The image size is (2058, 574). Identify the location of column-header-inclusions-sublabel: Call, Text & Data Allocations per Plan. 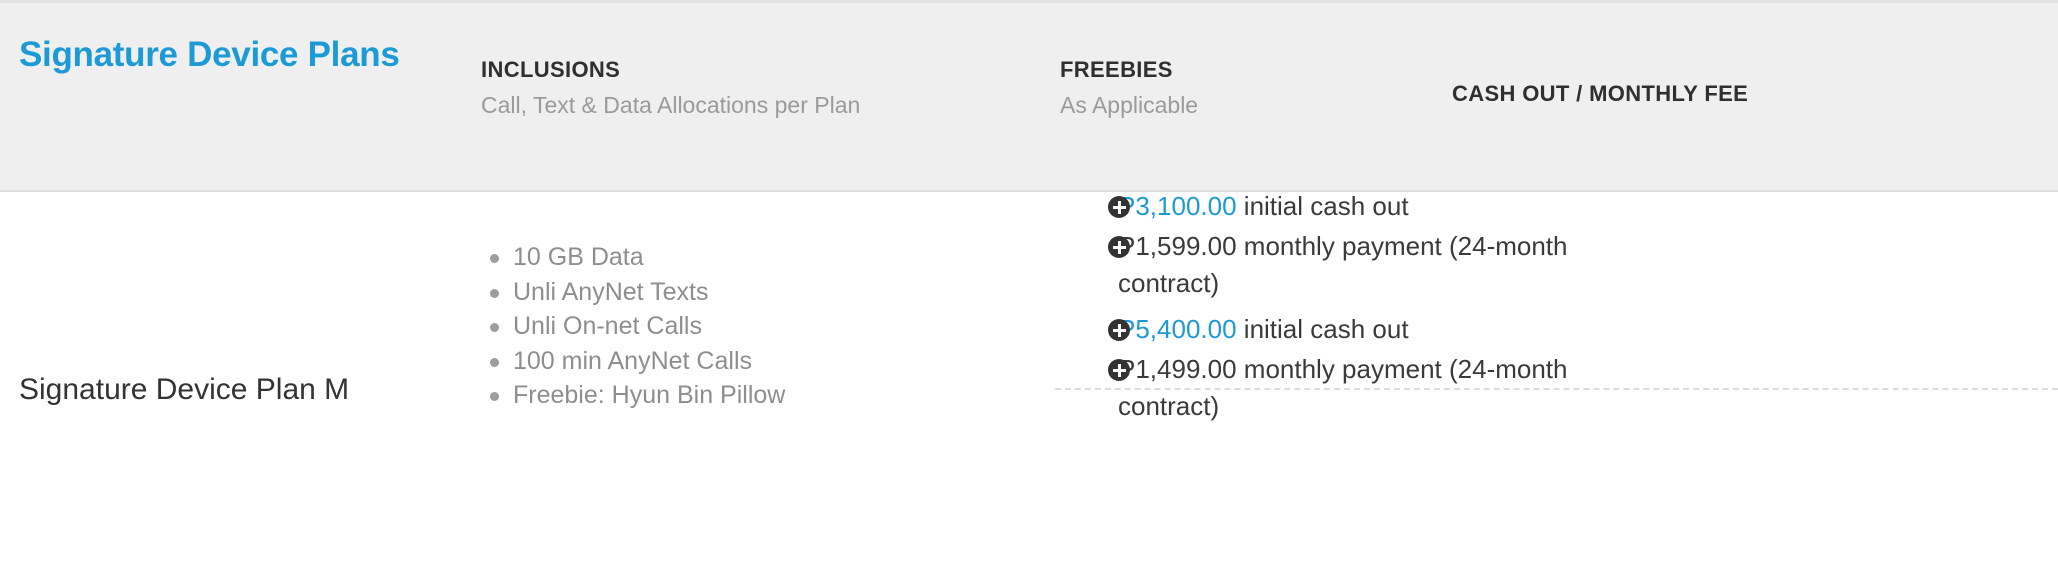
(671, 105).